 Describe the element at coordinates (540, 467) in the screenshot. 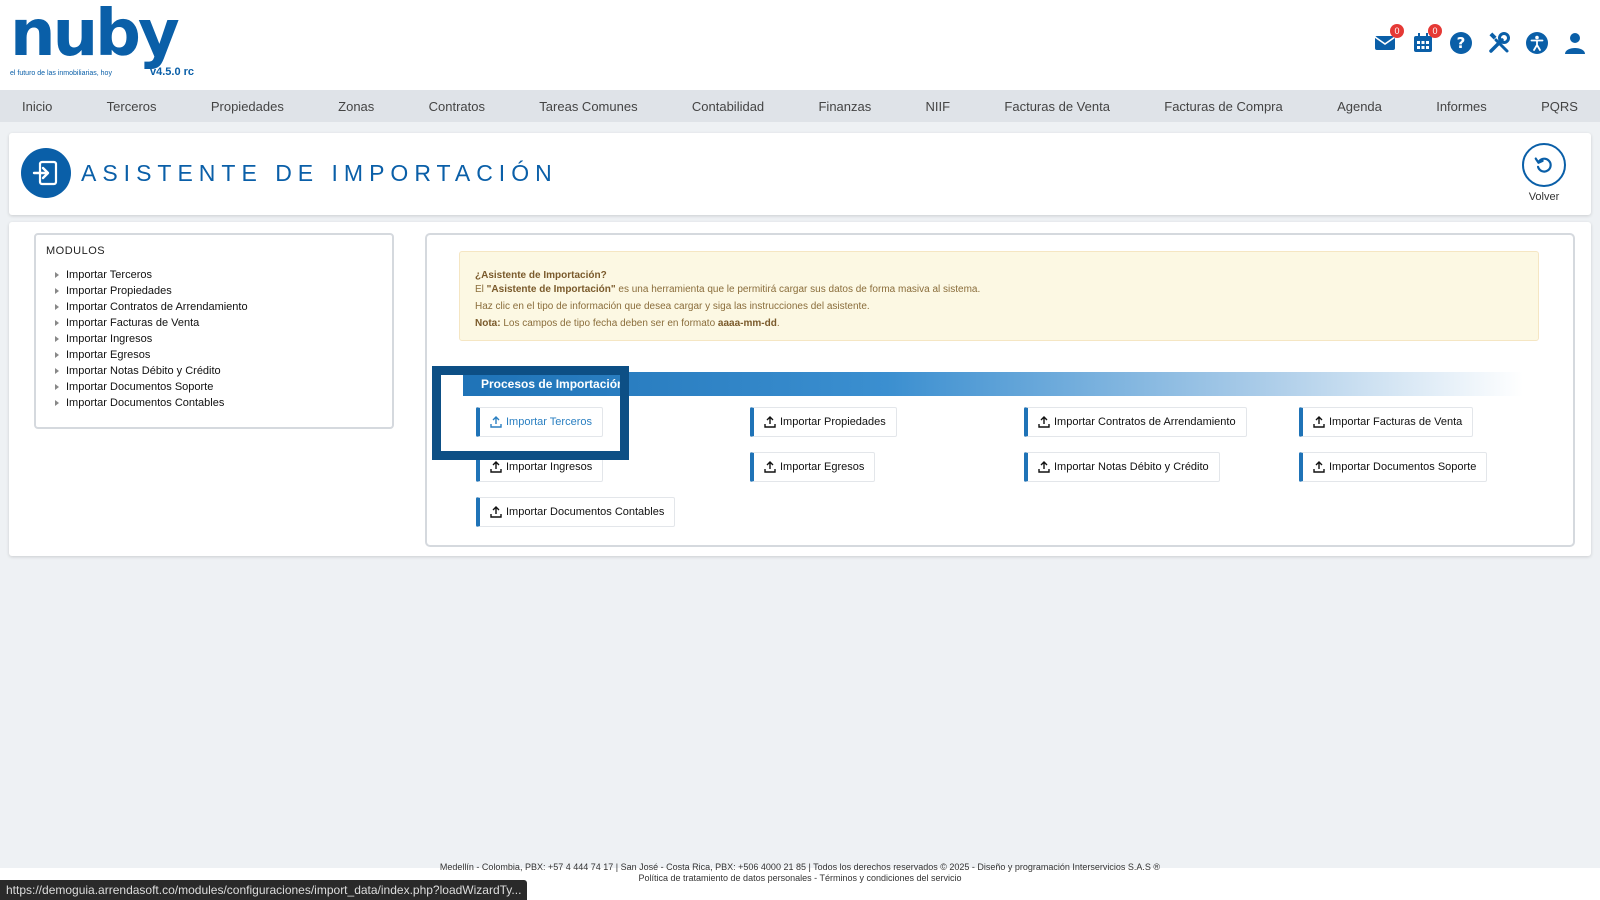

I see `import-ingresos-button: Importar Ingresos` at that location.